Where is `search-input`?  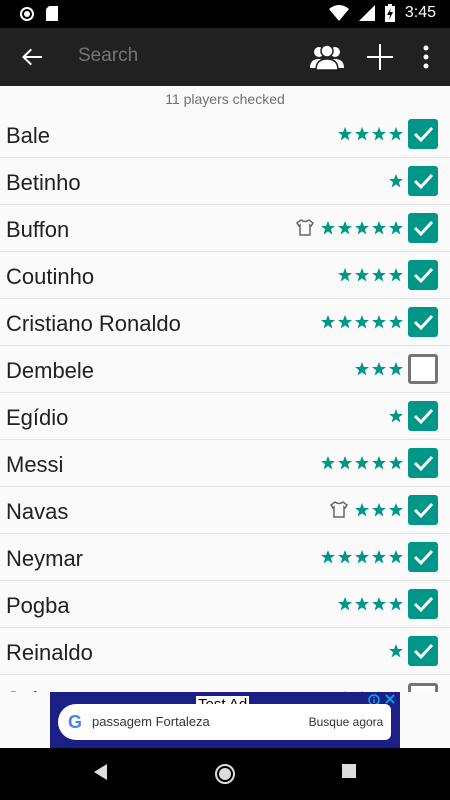 search-input is located at coordinates (178, 56).